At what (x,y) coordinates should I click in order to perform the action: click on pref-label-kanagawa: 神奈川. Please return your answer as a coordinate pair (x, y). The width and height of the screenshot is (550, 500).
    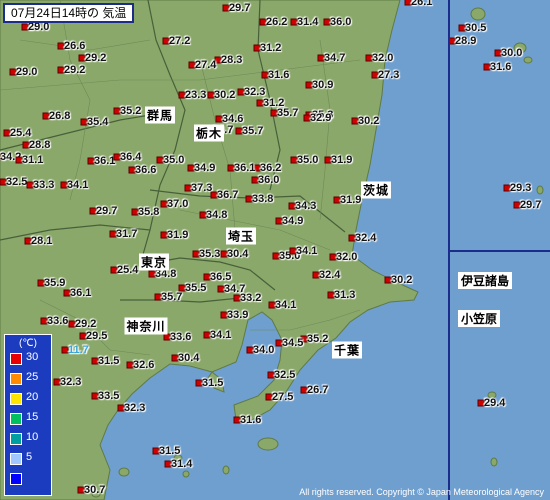
    Looking at the image, I should click on (146, 326).